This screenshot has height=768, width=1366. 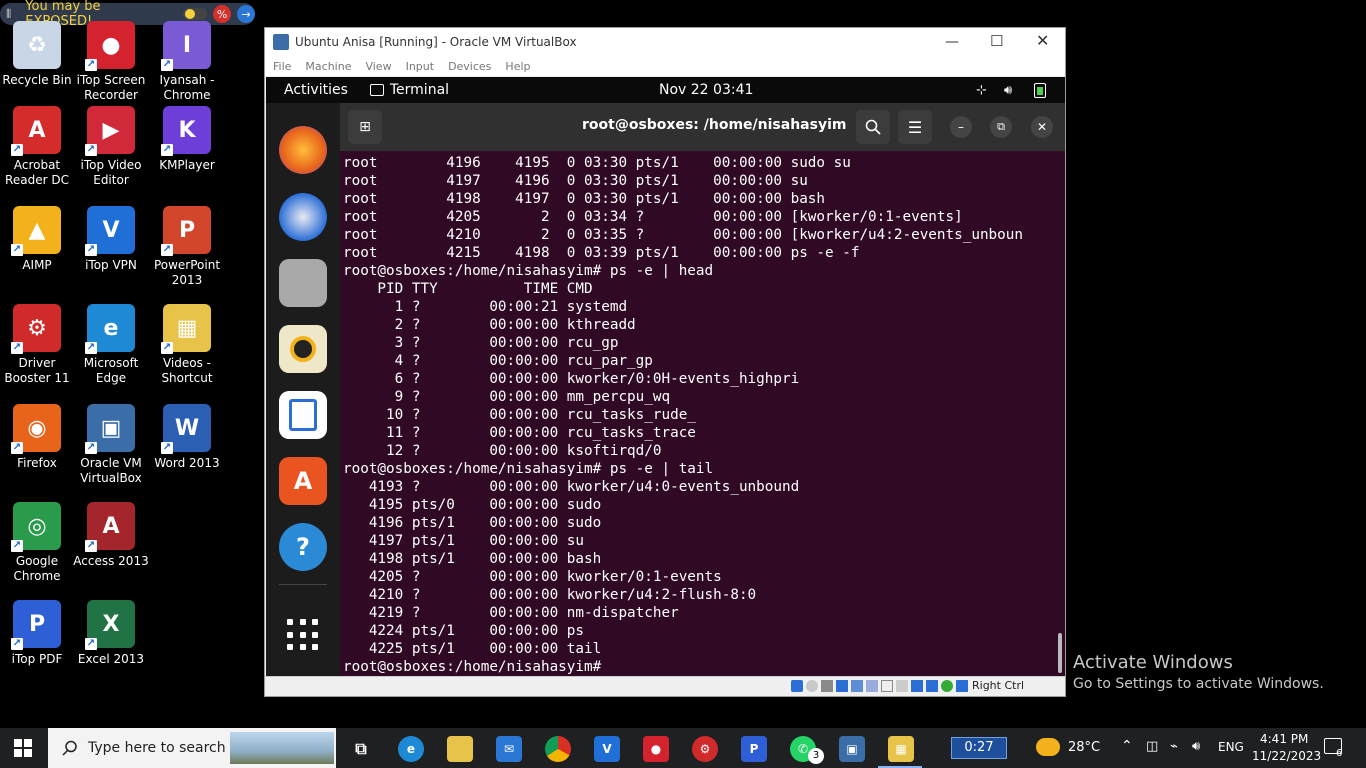 I want to click on toggle-icon, so click(x=195, y=14).